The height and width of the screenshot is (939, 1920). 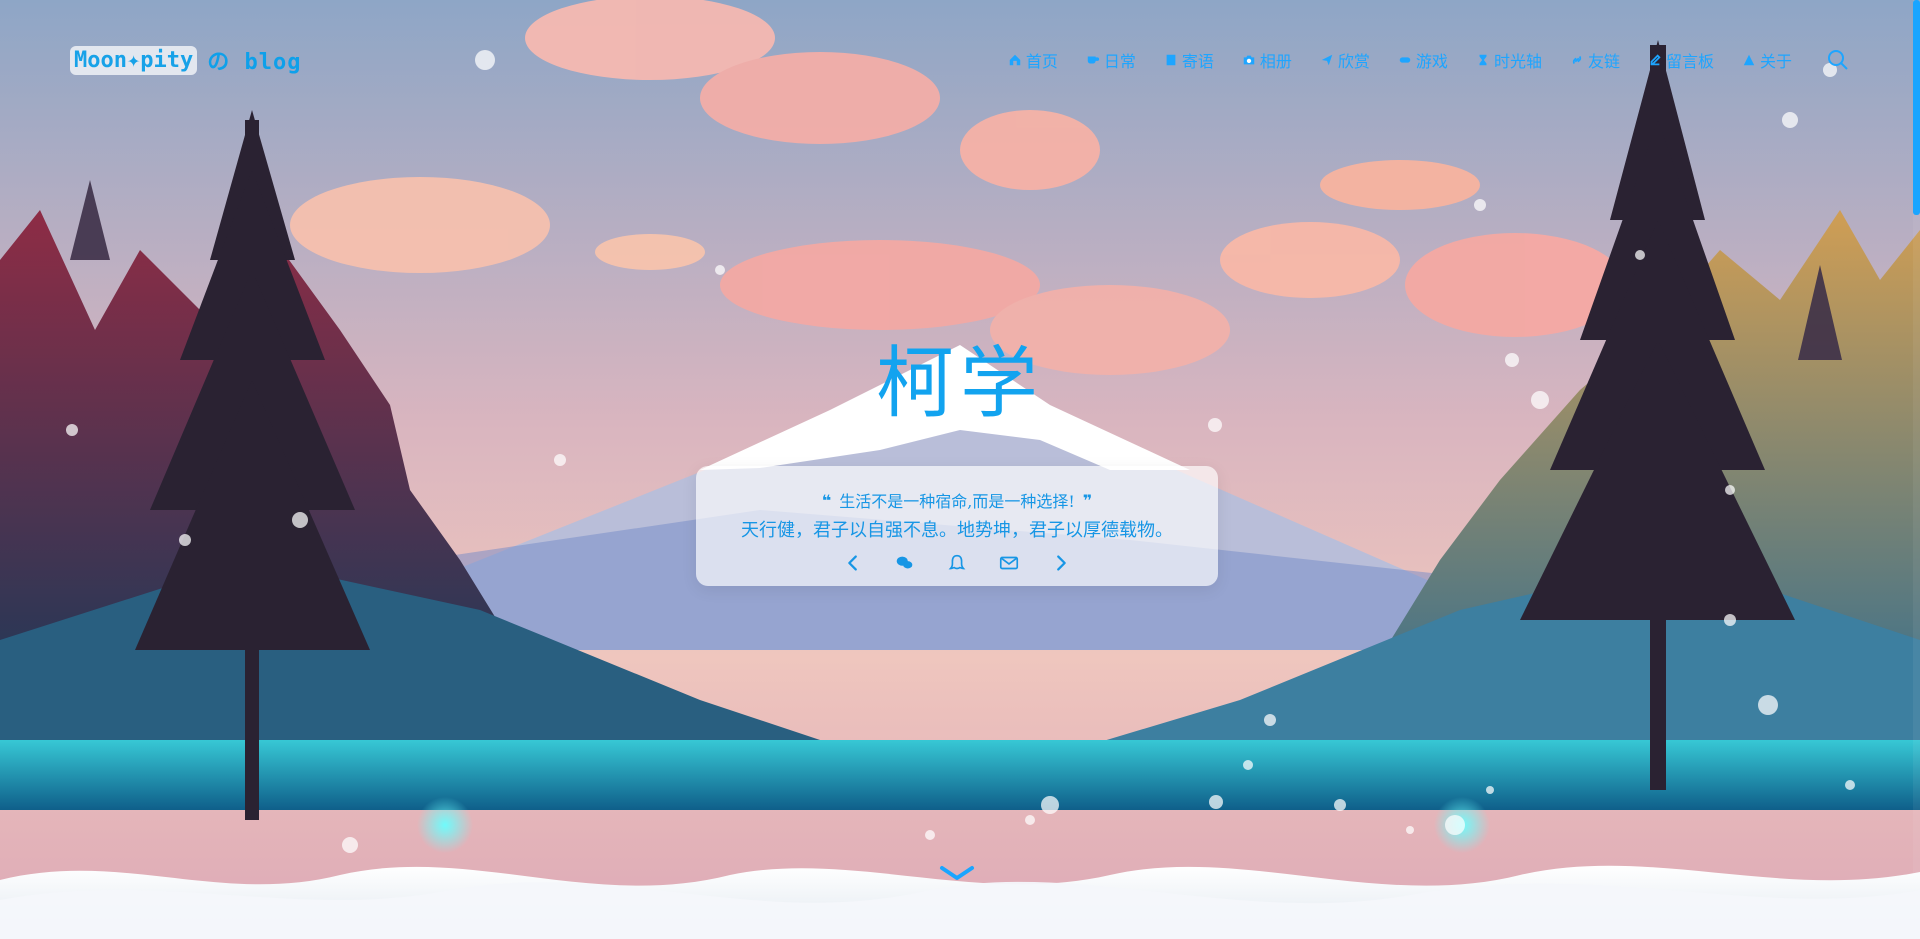 What do you see at coordinates (1577, 60) in the screenshot?
I see `link-icon` at bounding box center [1577, 60].